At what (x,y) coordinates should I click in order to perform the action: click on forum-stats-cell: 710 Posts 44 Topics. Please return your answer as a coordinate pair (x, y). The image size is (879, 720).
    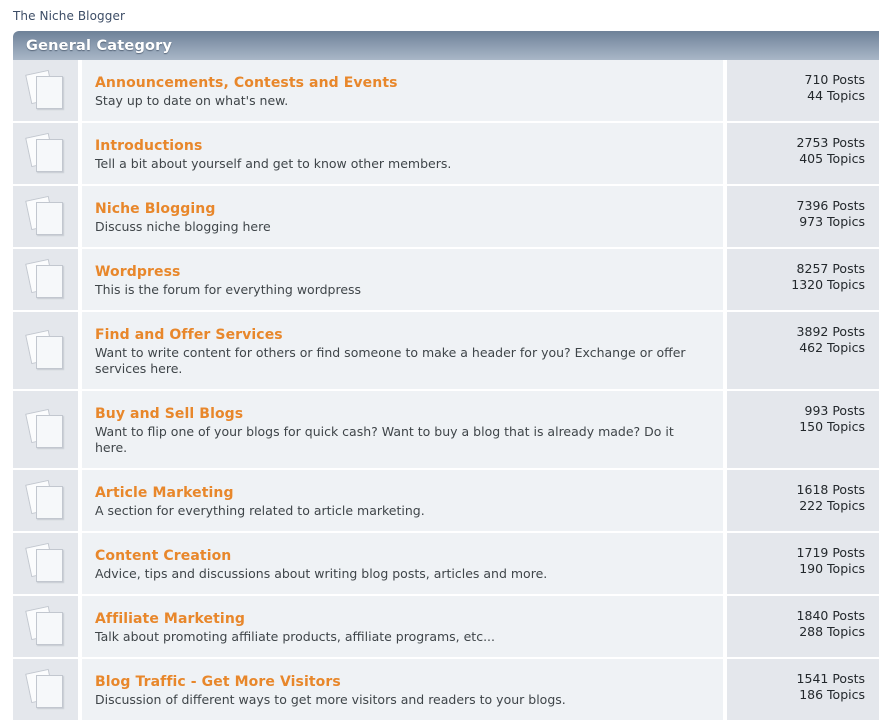
    Looking at the image, I should click on (803, 90).